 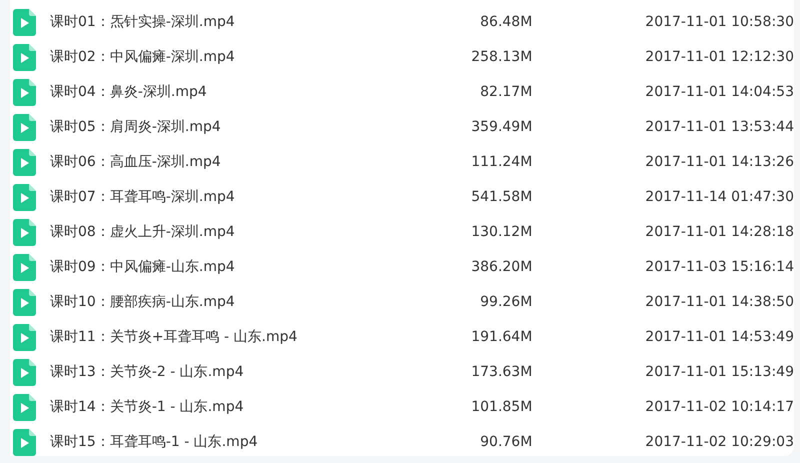 What do you see at coordinates (719, 337) in the screenshot?
I see `modified-date: 2017-11-01 14:53:49` at bounding box center [719, 337].